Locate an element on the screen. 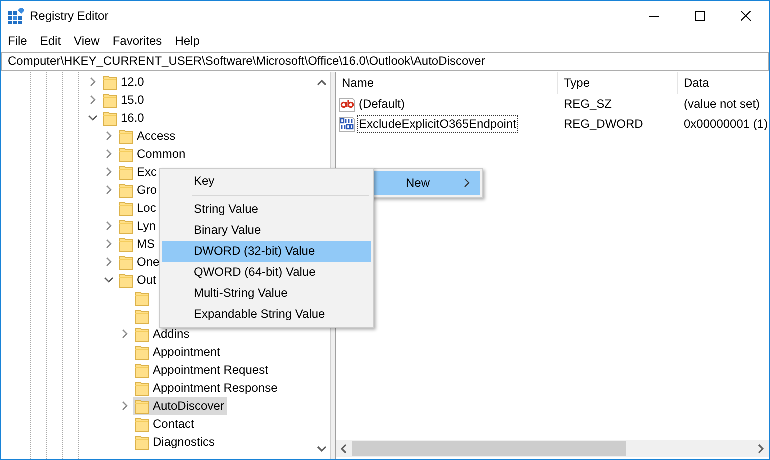 This screenshot has height=460, width=770. menu-item: Expandable String Value is located at coordinates (266, 314).